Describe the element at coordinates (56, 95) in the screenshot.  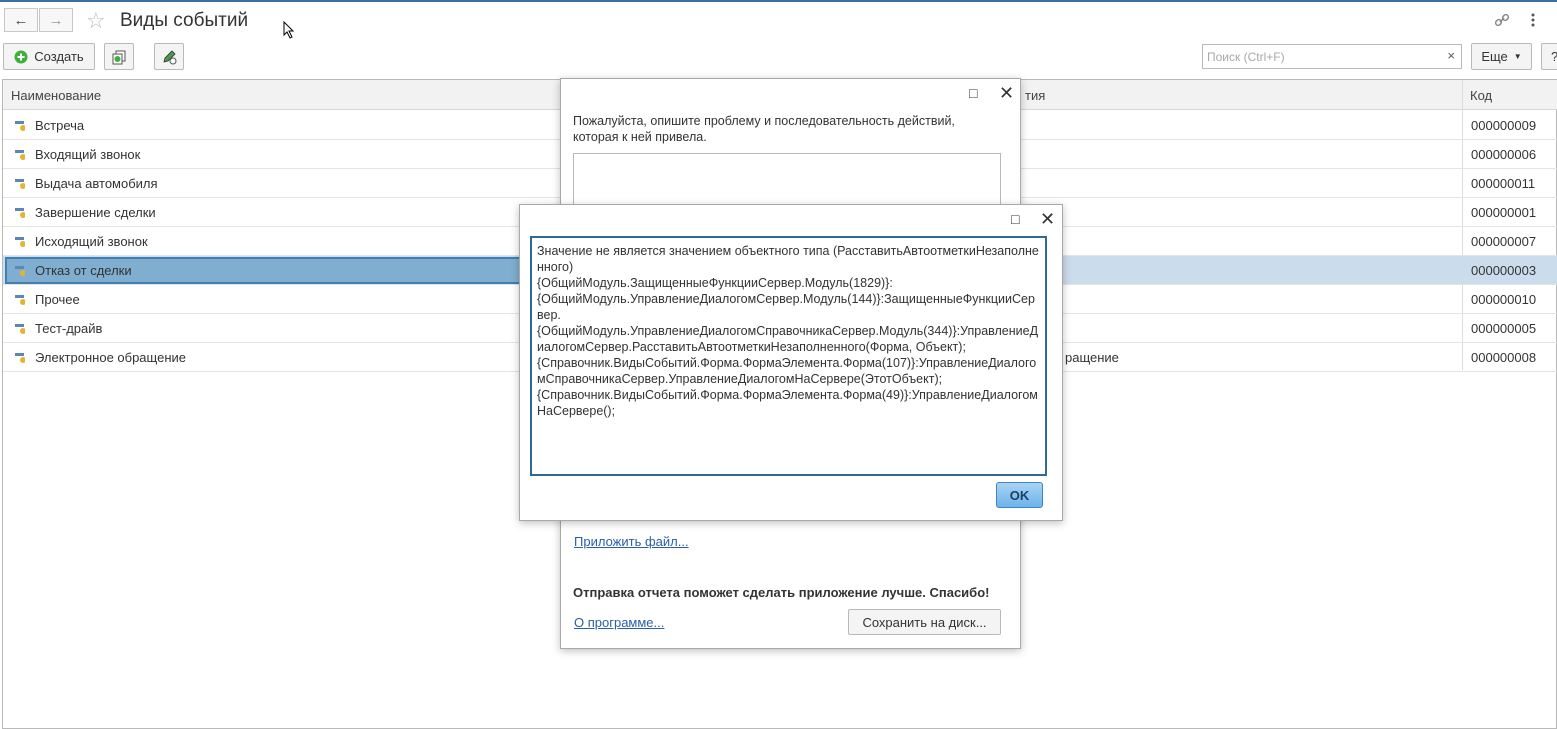
I see `column-header-name: Наименование` at that location.